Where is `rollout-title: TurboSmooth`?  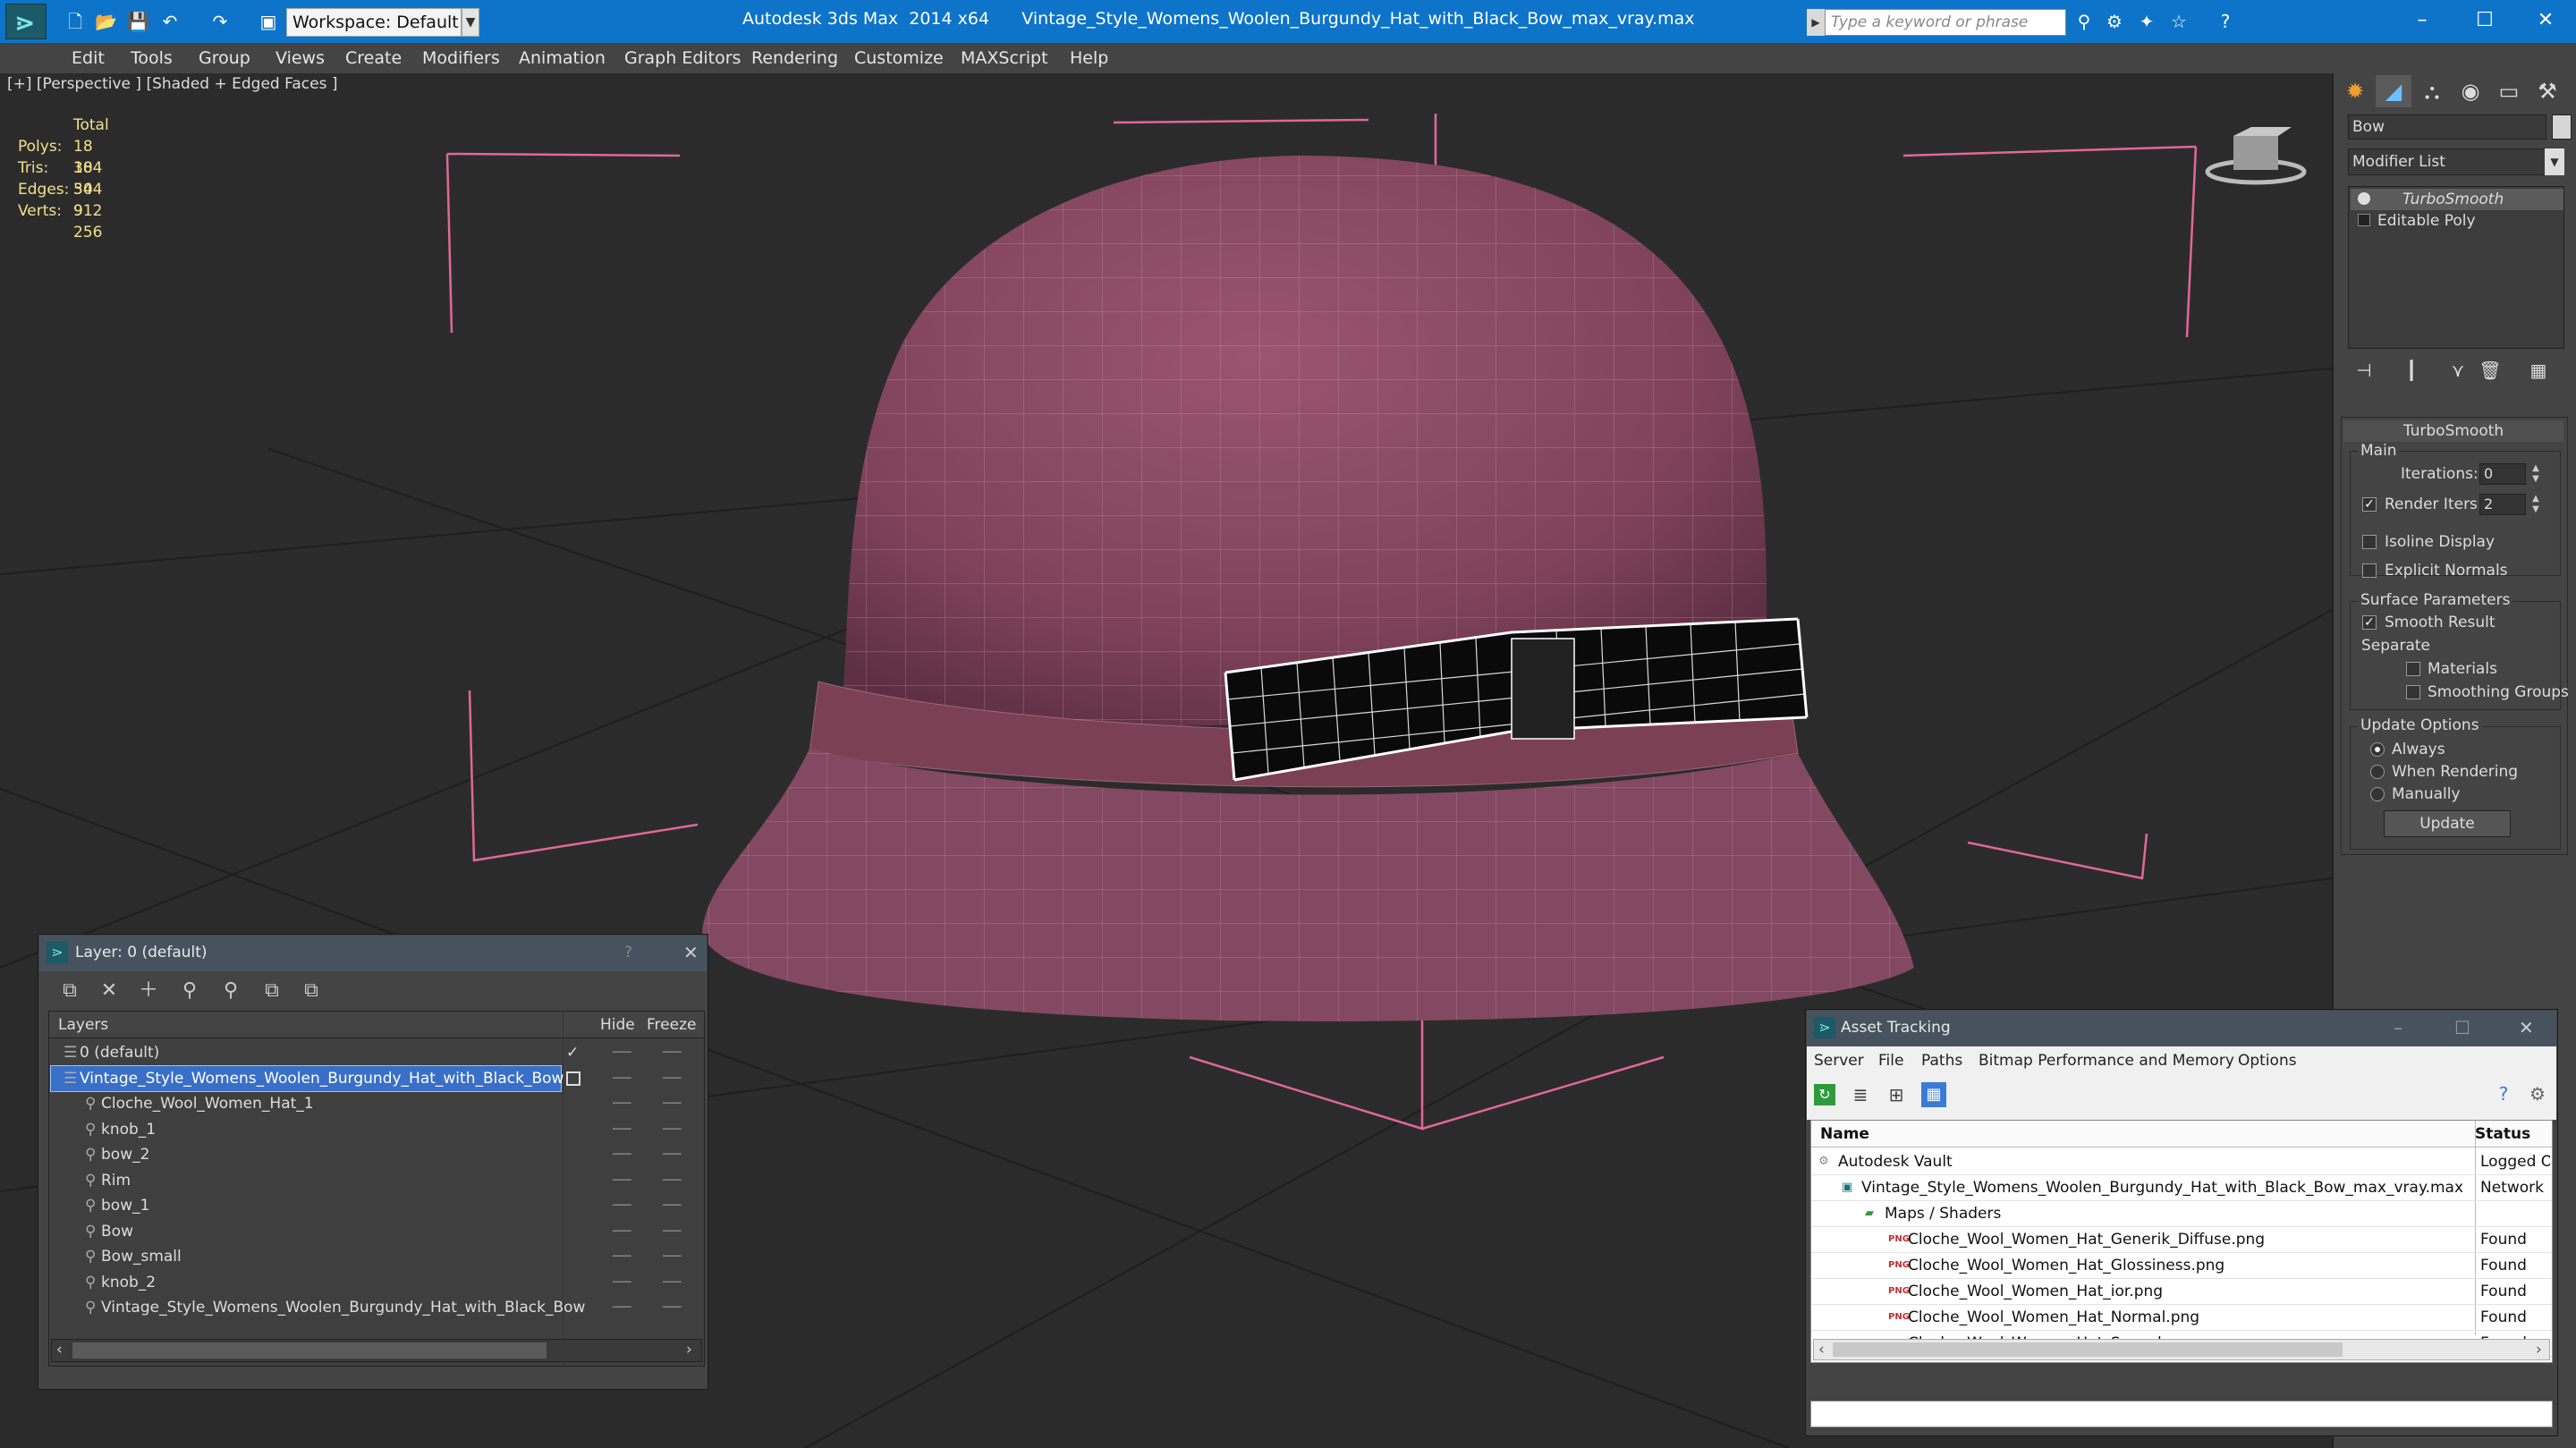 rollout-title: TurboSmooth is located at coordinates (2453, 431).